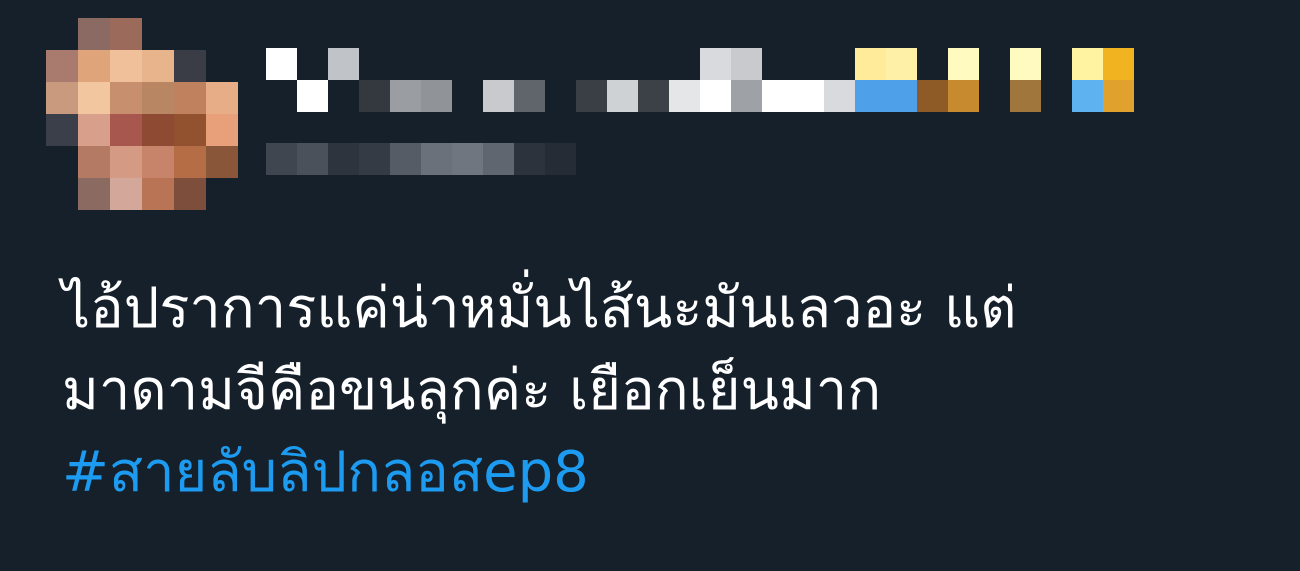 The image size is (1300, 571). I want to click on hashtag-link: #สายลับลิปกลอสep8, so click(325, 473).